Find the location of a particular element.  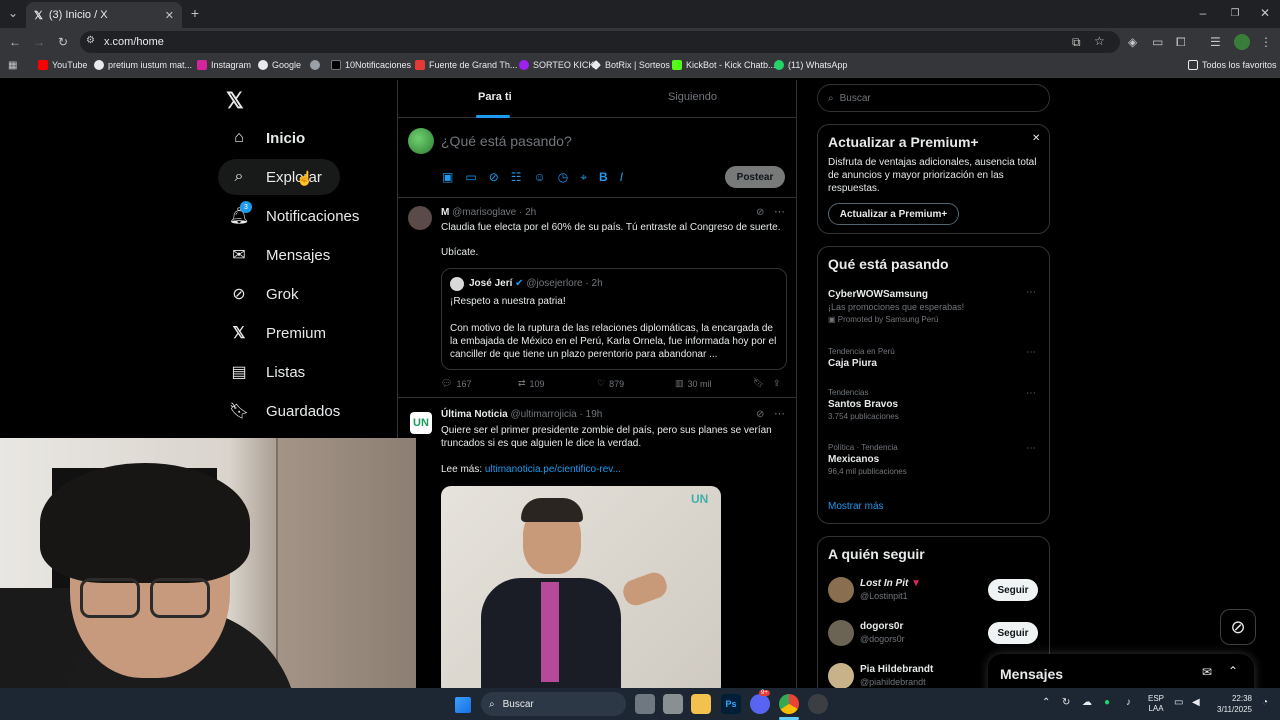

restore-icon: ❐ is located at coordinates (1235, 13).